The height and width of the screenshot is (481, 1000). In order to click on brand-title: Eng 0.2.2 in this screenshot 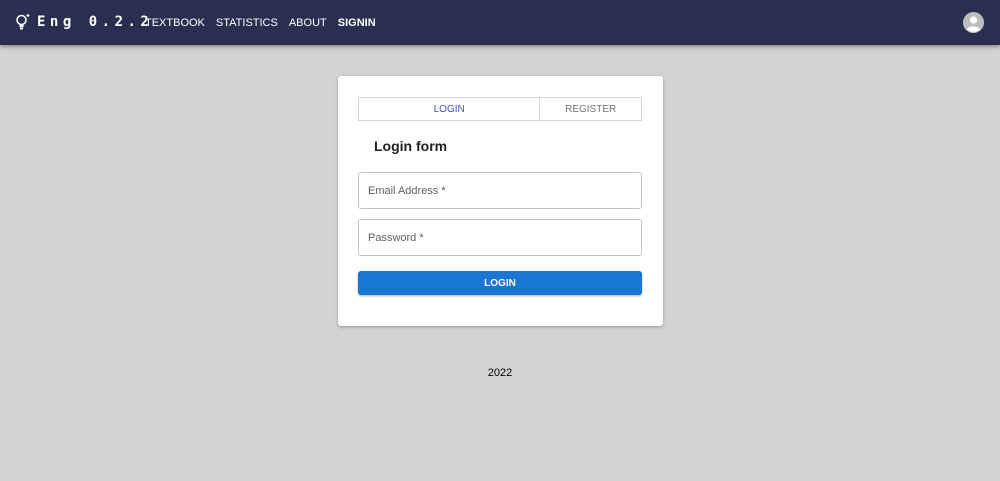, I will do `click(95, 22)`.